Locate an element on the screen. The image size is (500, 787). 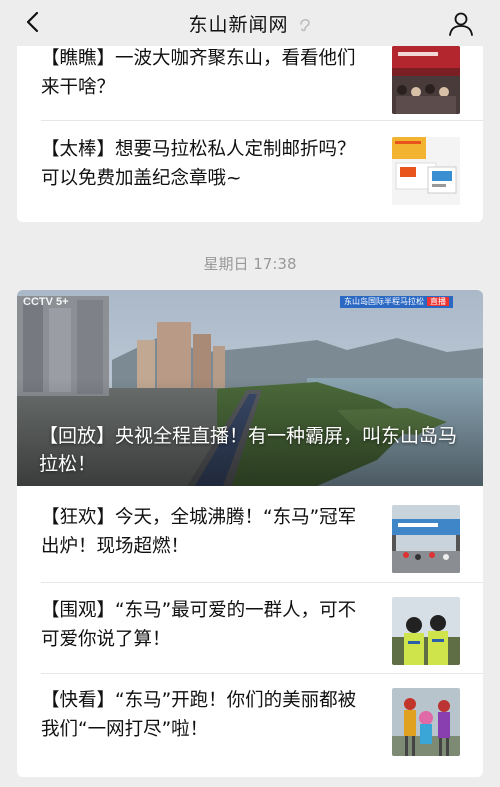
list-item: 【太棒】想要马拉松私人定制邮折吗？可以免费加盖纪念章哦~ is located at coordinates (250, 171).